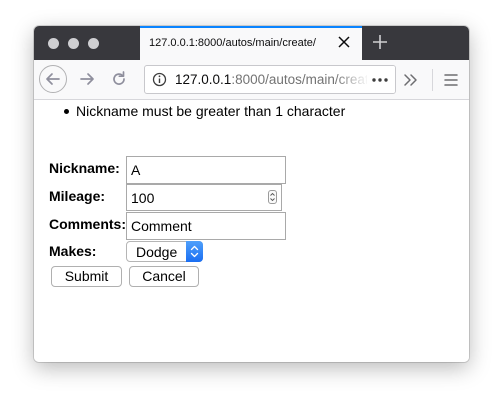  Describe the element at coordinates (432, 80) in the screenshot. I see `toolbar-separator` at that location.